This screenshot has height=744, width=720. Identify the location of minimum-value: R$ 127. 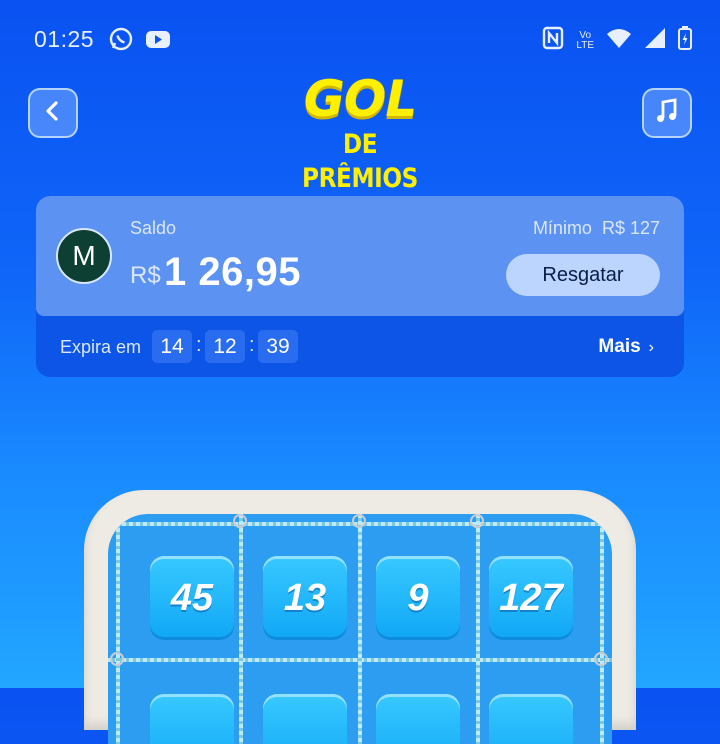
(630, 228).